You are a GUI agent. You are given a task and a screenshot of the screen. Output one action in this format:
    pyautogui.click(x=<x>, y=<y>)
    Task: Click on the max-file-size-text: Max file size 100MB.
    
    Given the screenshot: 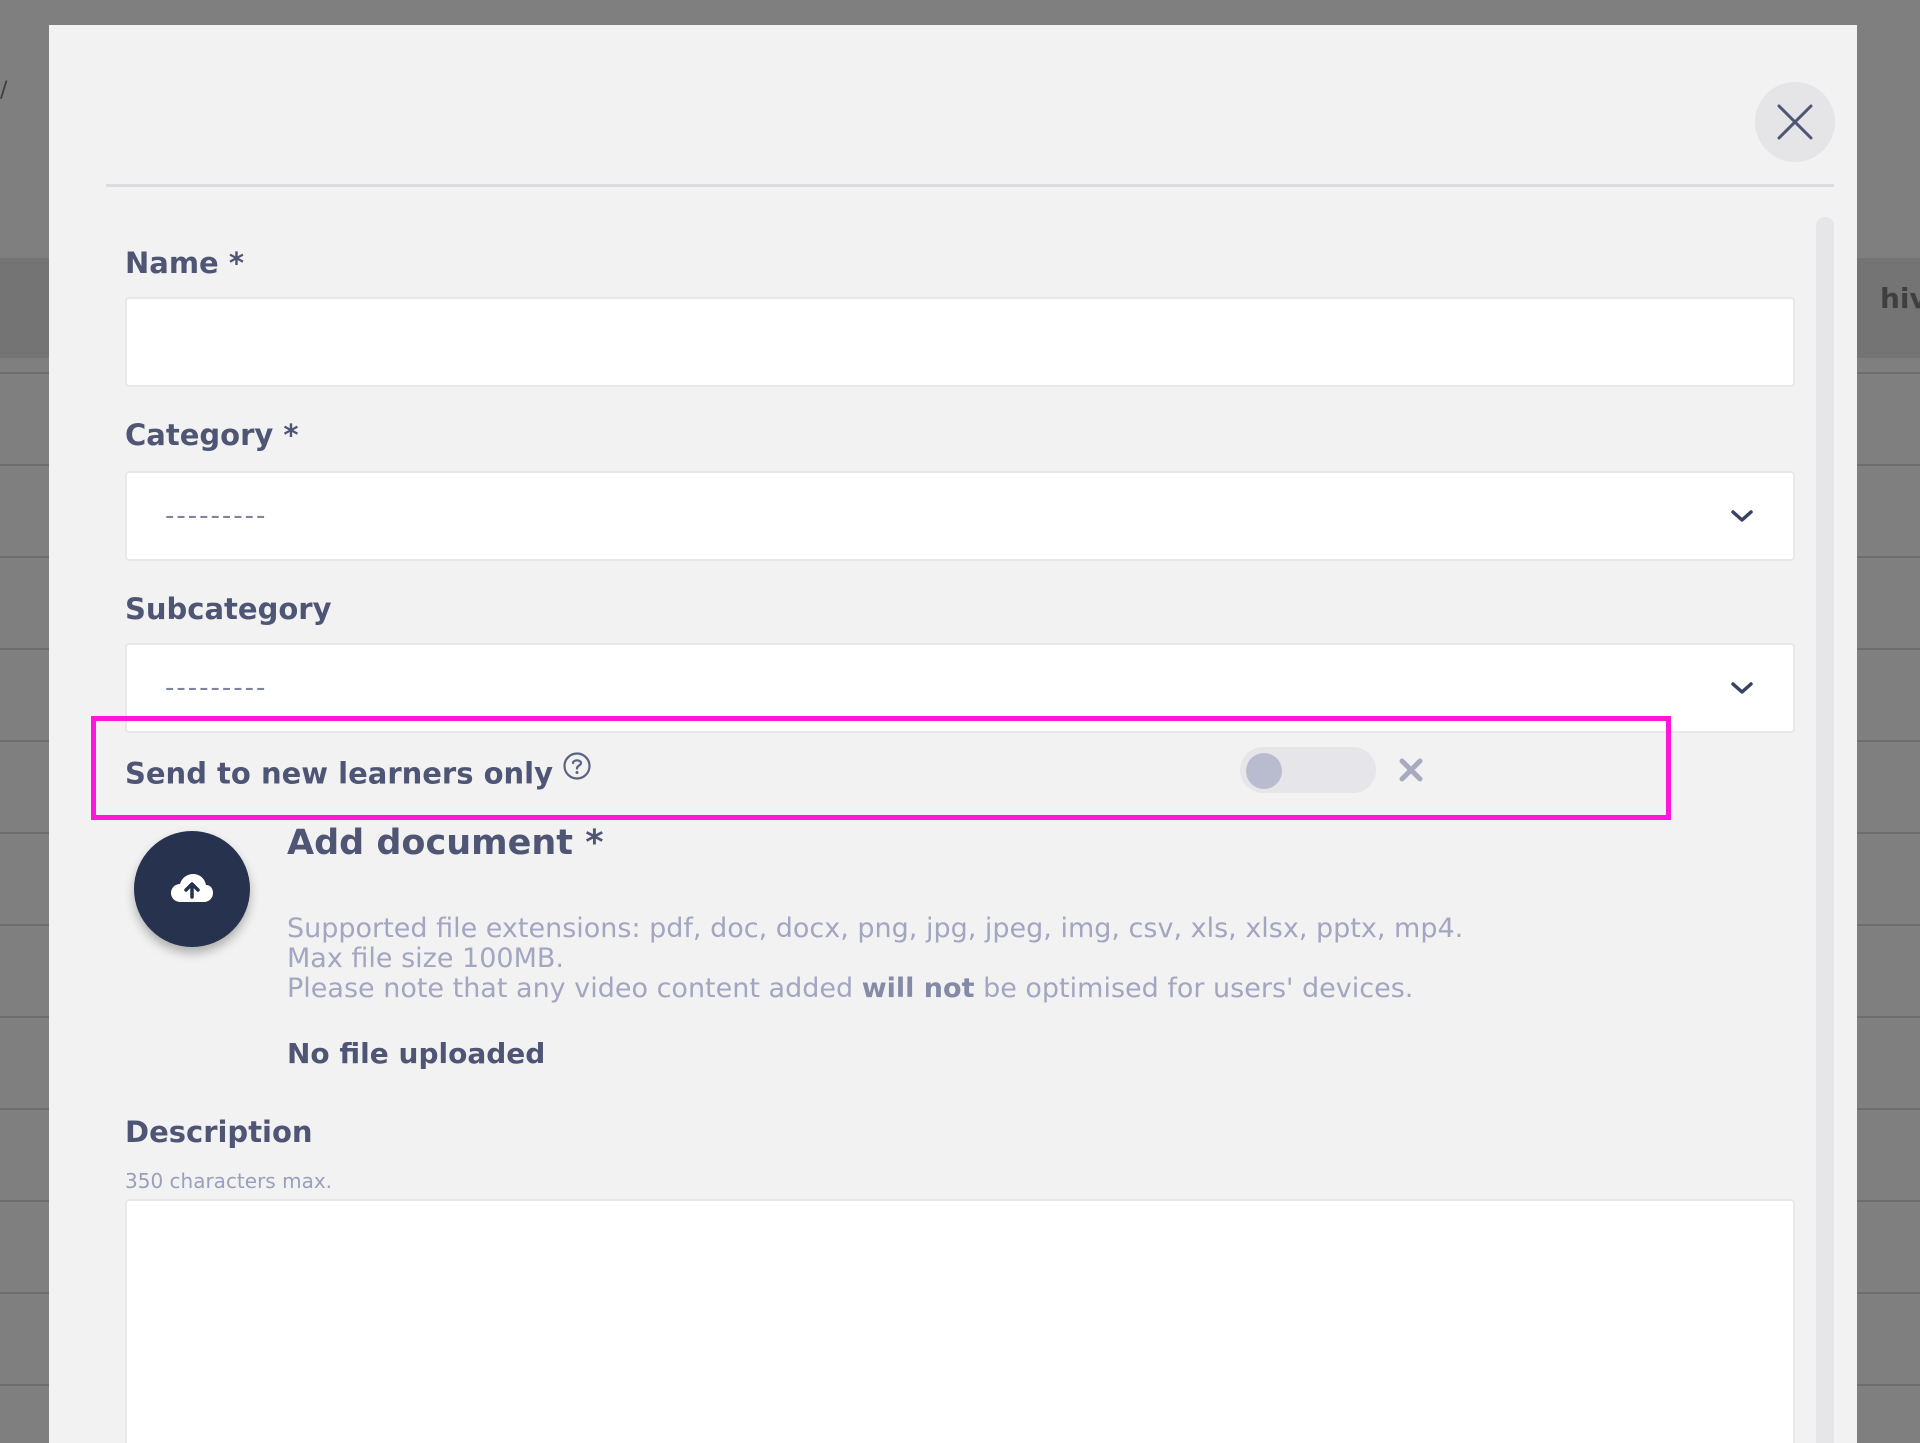 What is the action you would take?
    pyautogui.click(x=425, y=958)
    